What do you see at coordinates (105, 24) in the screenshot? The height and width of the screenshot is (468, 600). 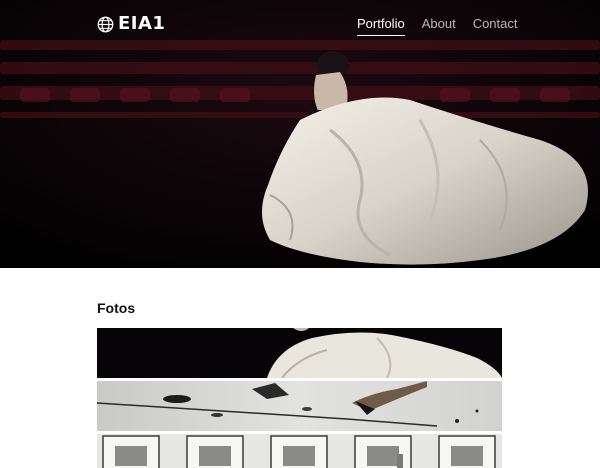 I see `globe-icon` at bounding box center [105, 24].